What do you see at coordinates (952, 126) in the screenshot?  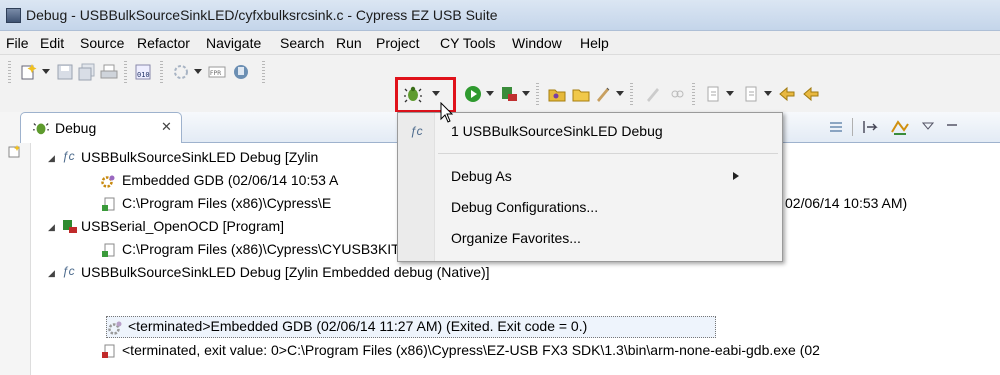 I see `minimize-icon` at bounding box center [952, 126].